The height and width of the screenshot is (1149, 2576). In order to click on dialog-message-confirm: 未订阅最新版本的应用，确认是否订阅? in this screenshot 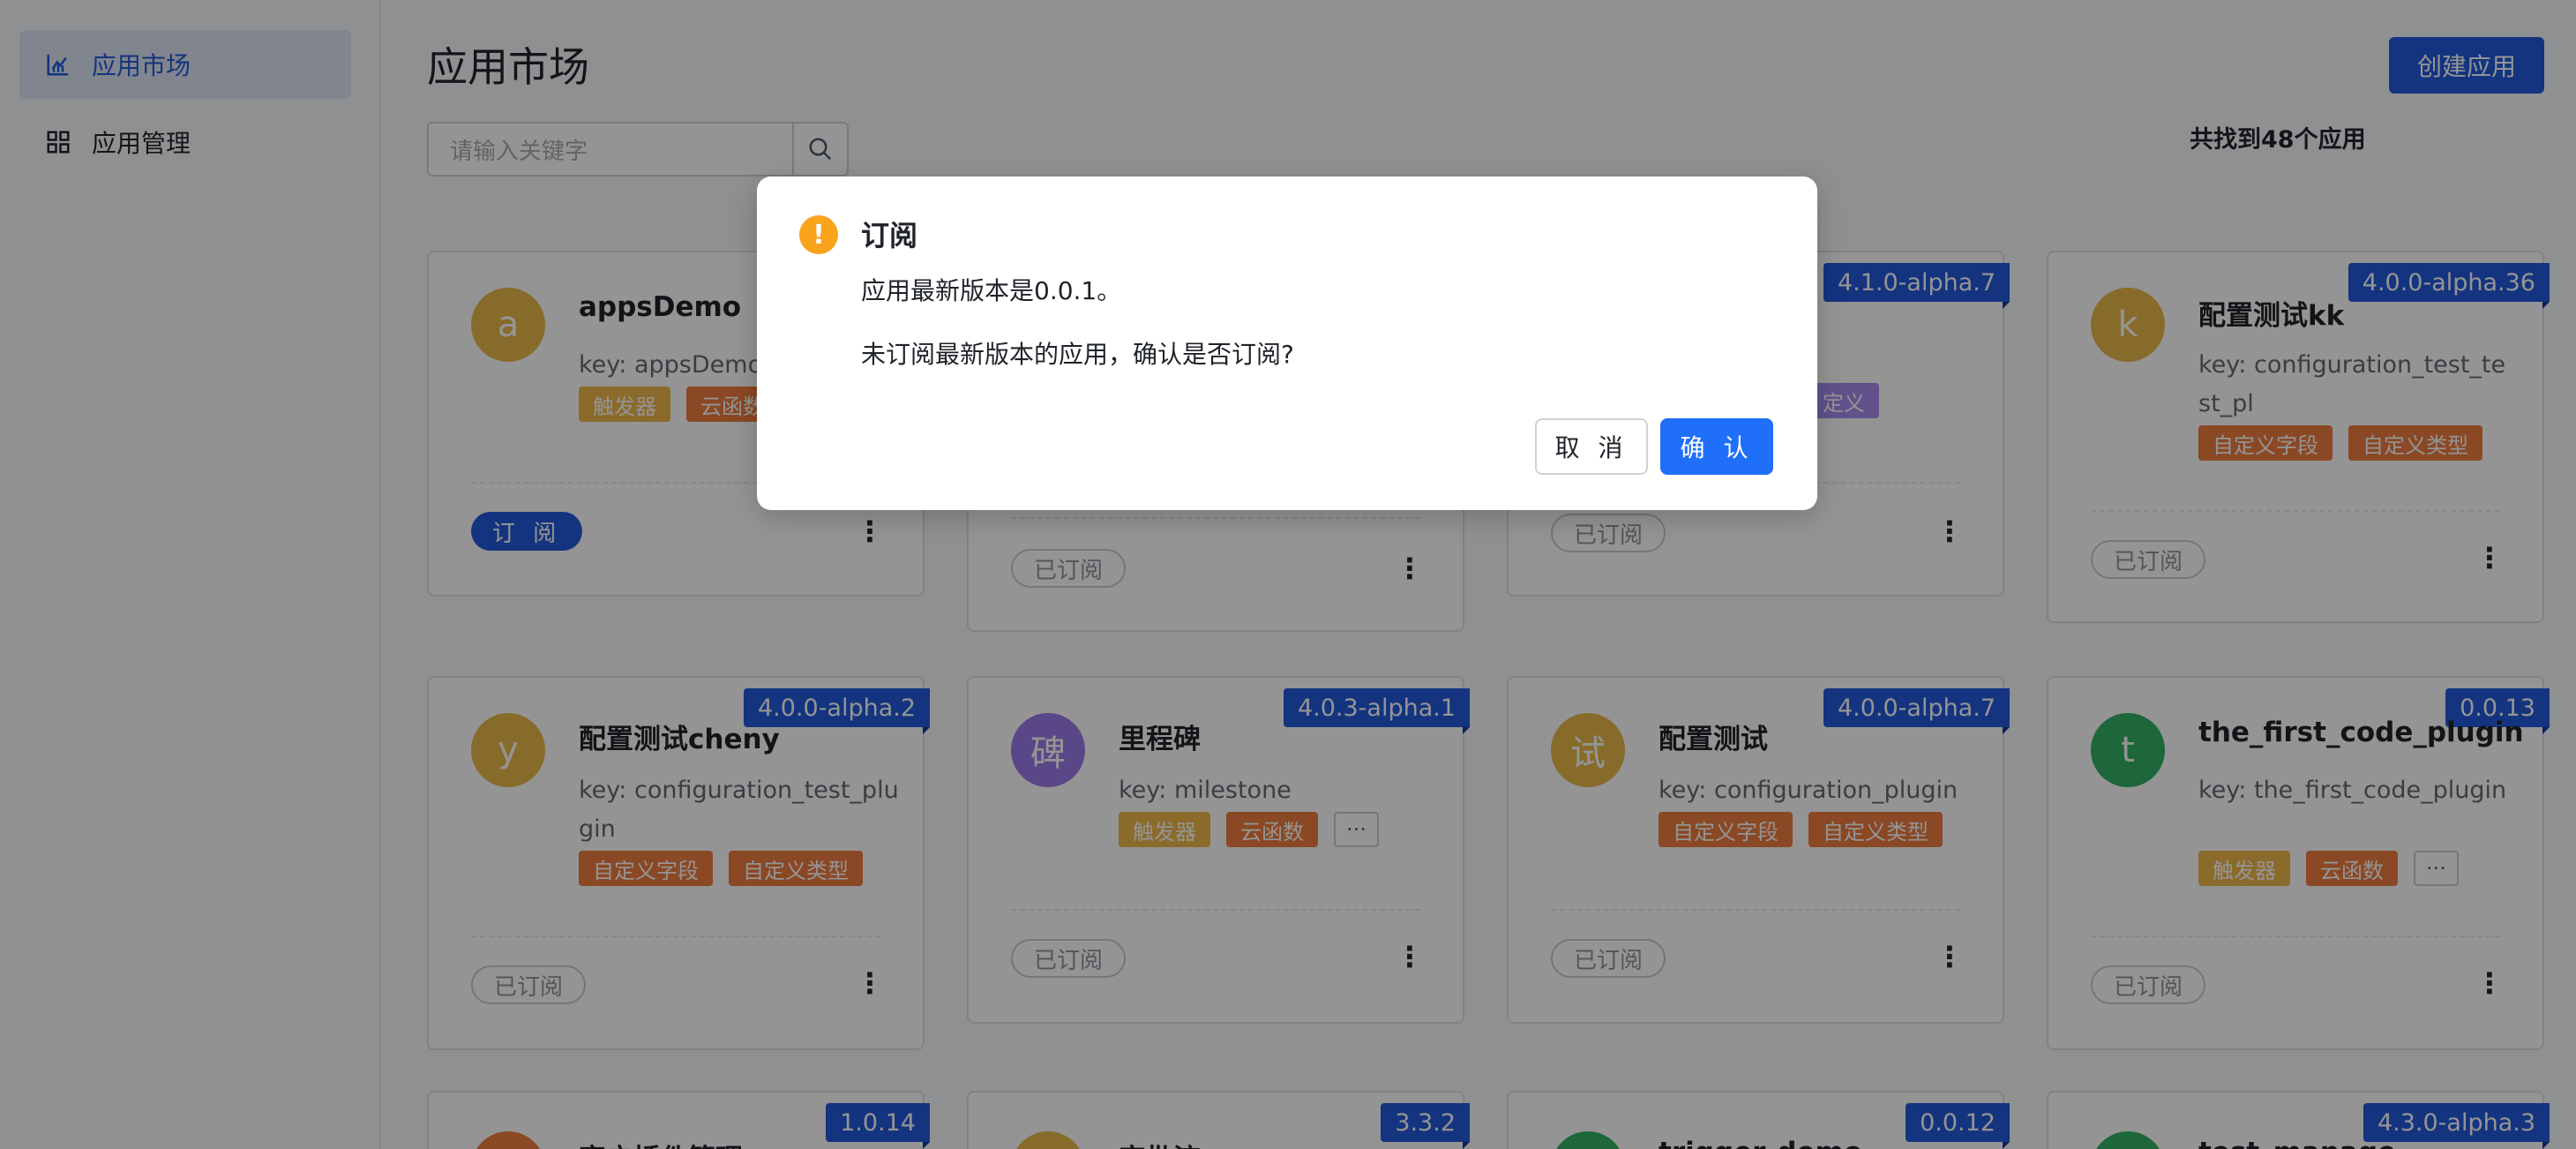, I will do `click(1078, 354)`.